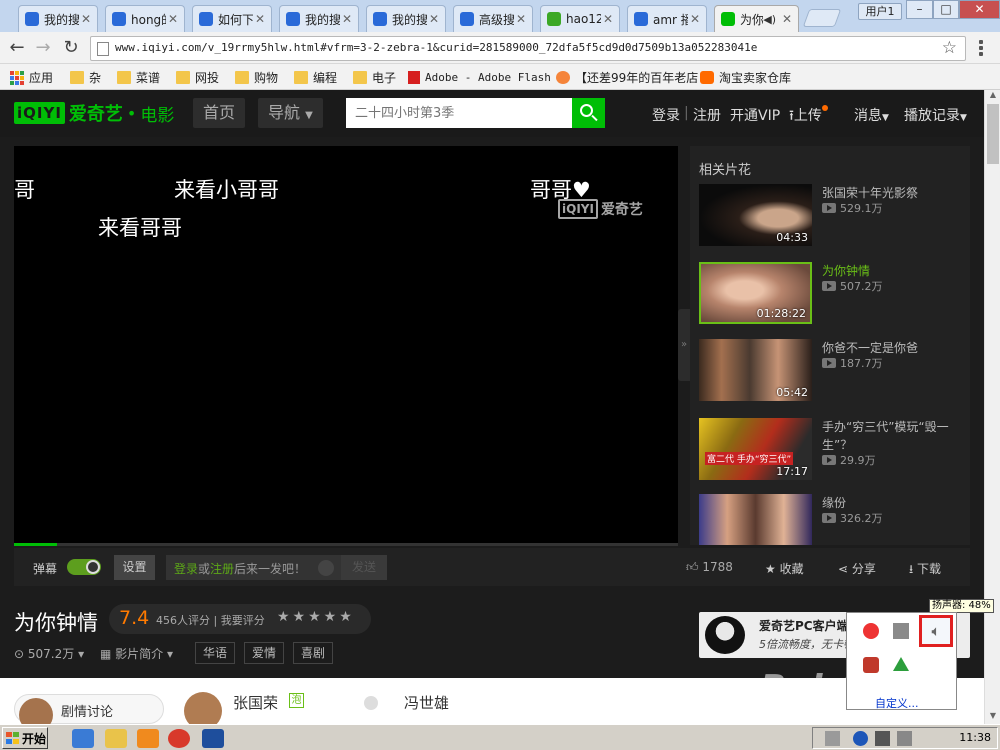  I want to click on actor-name: 张国荣, so click(255, 702).